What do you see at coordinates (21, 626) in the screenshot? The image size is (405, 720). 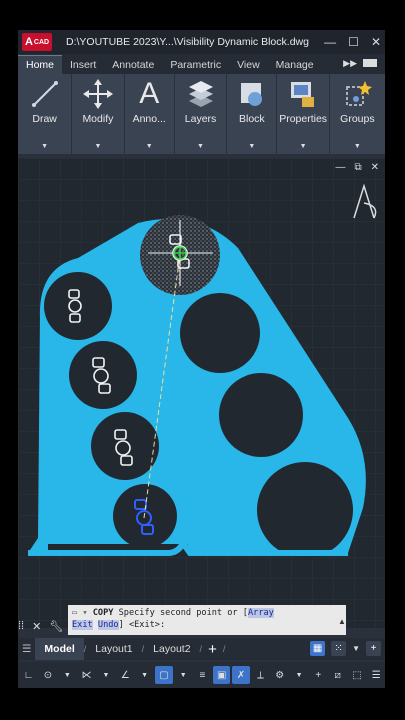 I see `drag-handle-icon: ⁞⁞` at bounding box center [21, 626].